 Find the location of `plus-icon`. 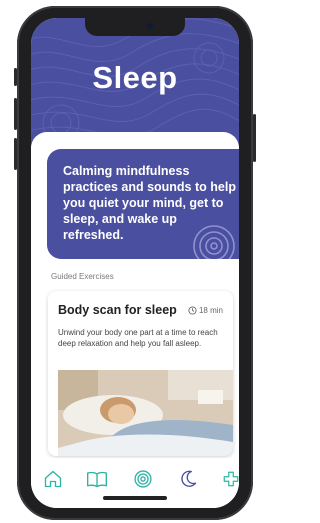

plus-icon is located at coordinates (231, 479).